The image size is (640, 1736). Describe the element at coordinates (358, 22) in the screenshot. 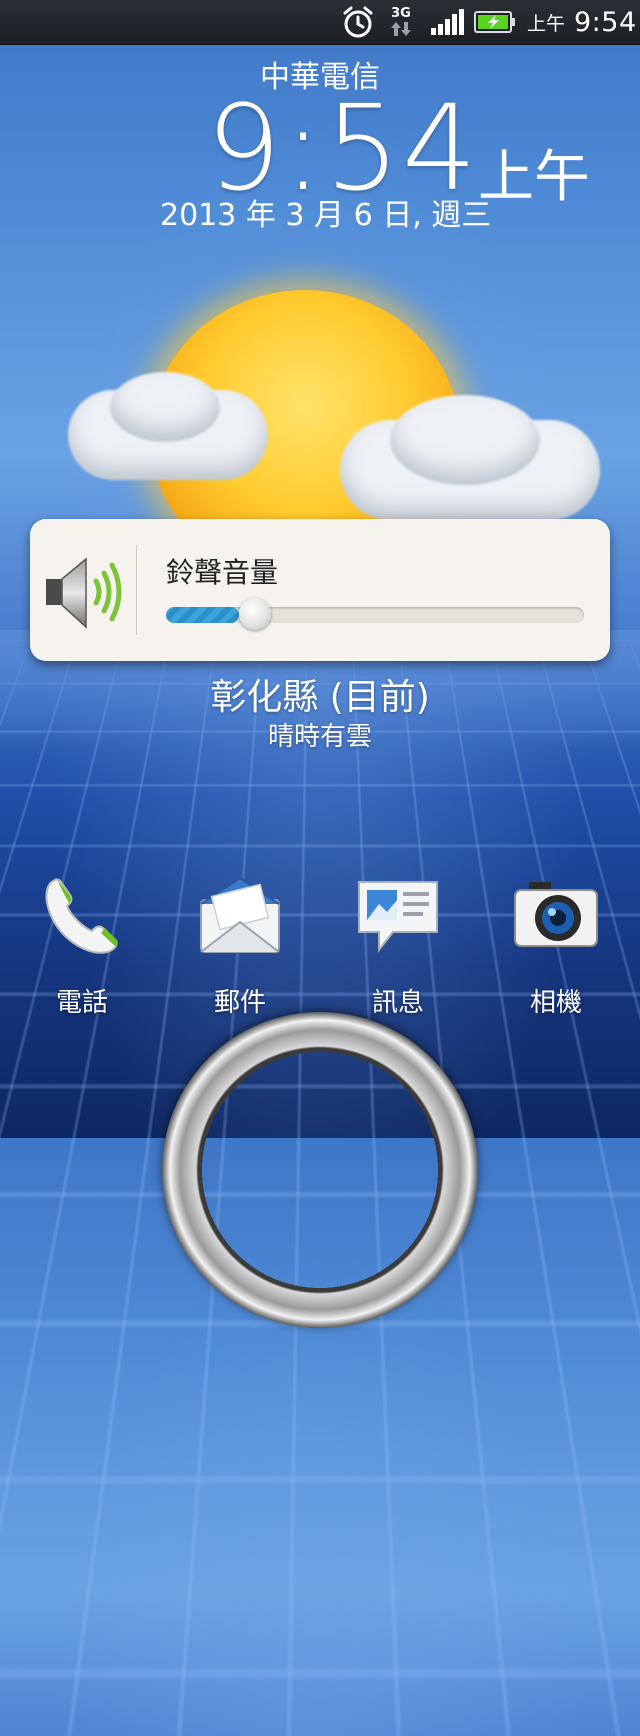

I see `alarm-clock-icon` at that location.